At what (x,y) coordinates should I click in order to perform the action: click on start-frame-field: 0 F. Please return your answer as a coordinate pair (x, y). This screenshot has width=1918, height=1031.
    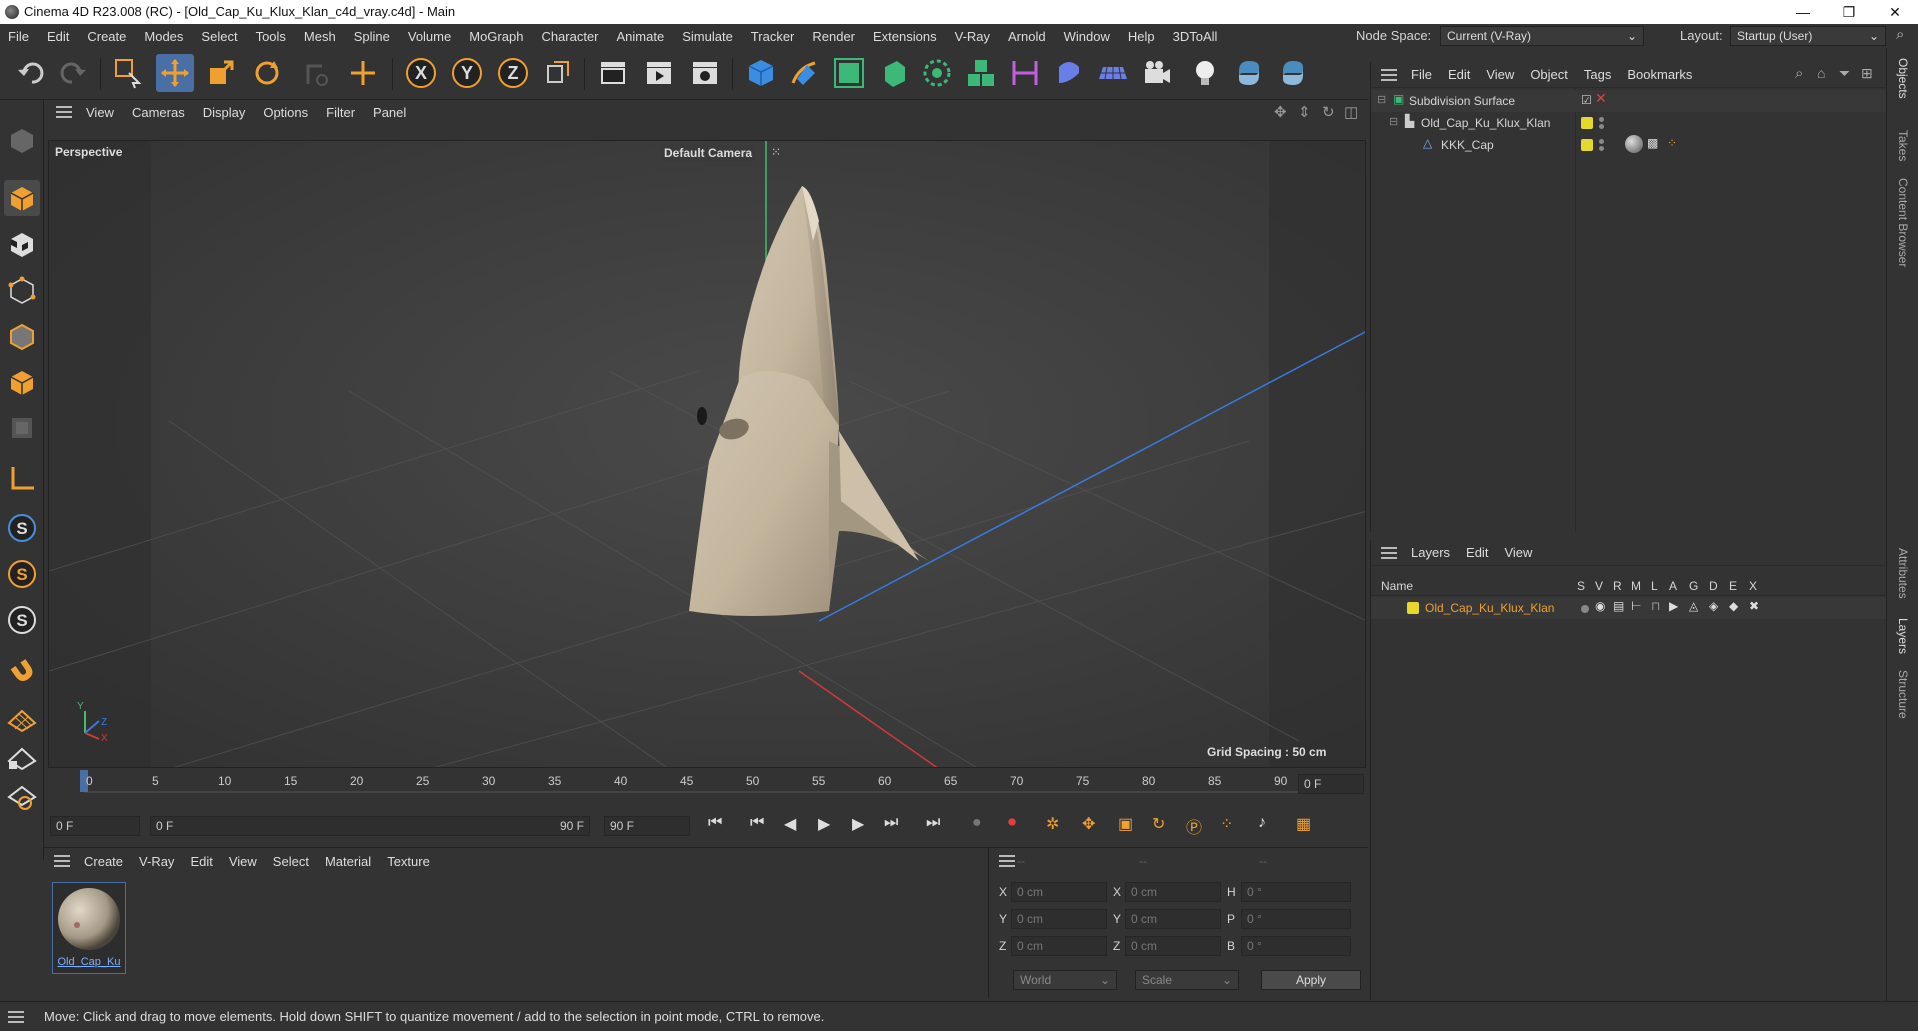
    Looking at the image, I should click on (95, 826).